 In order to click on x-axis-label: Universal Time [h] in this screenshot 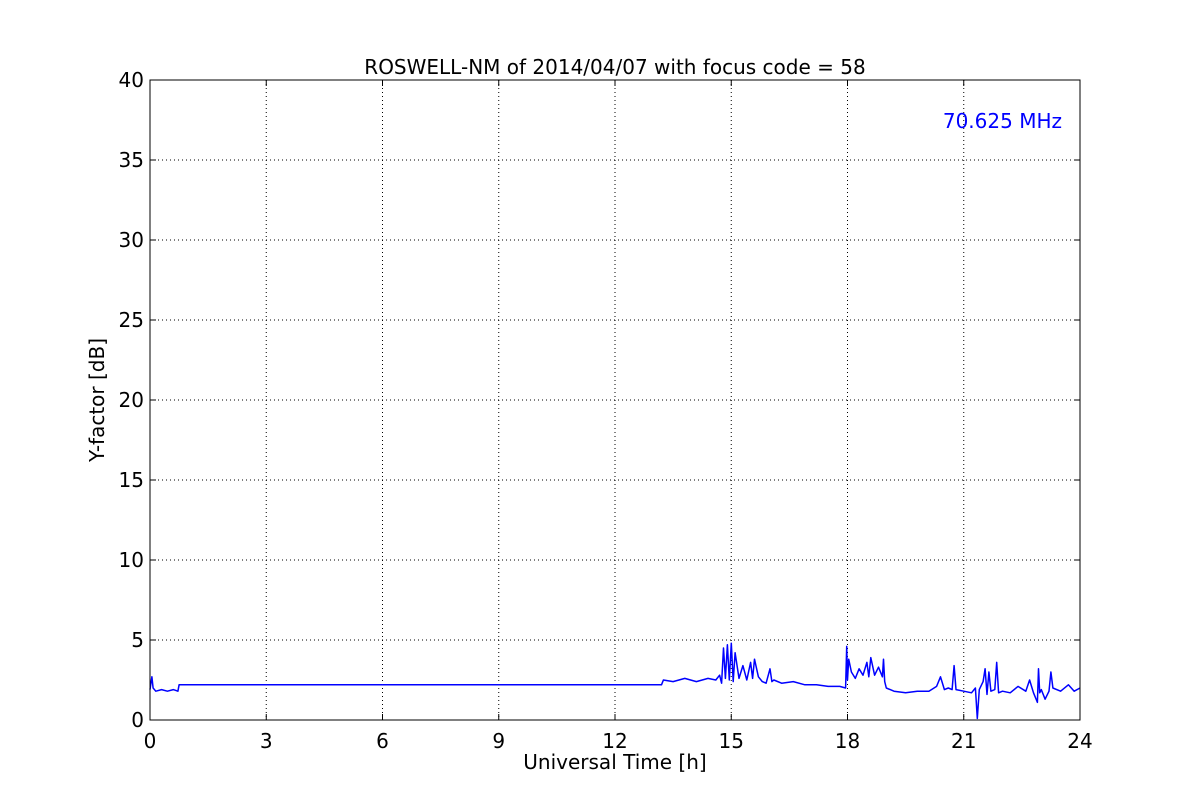, I will do `click(614, 762)`.